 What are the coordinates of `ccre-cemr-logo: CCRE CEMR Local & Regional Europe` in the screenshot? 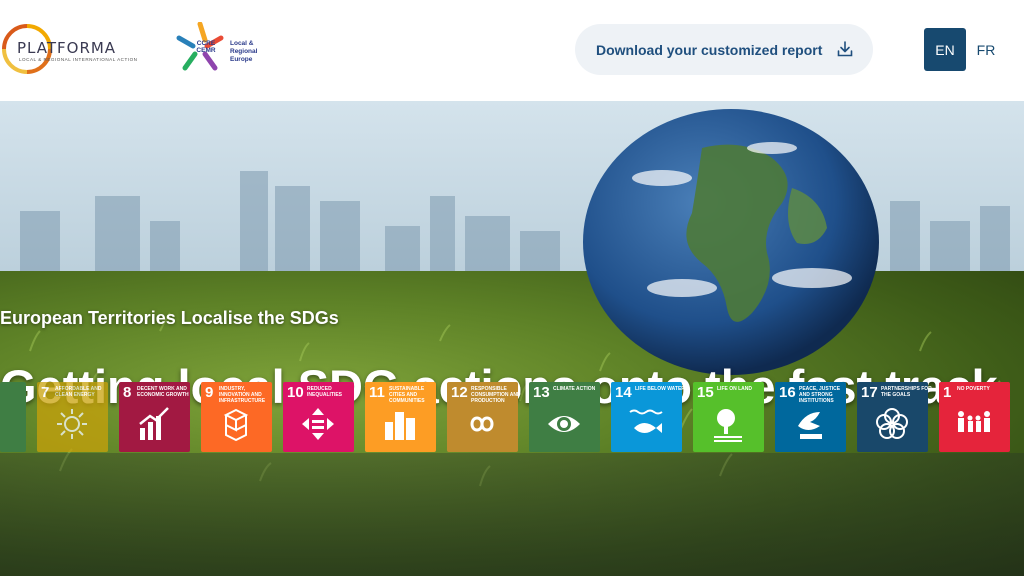 It's located at (225, 47).